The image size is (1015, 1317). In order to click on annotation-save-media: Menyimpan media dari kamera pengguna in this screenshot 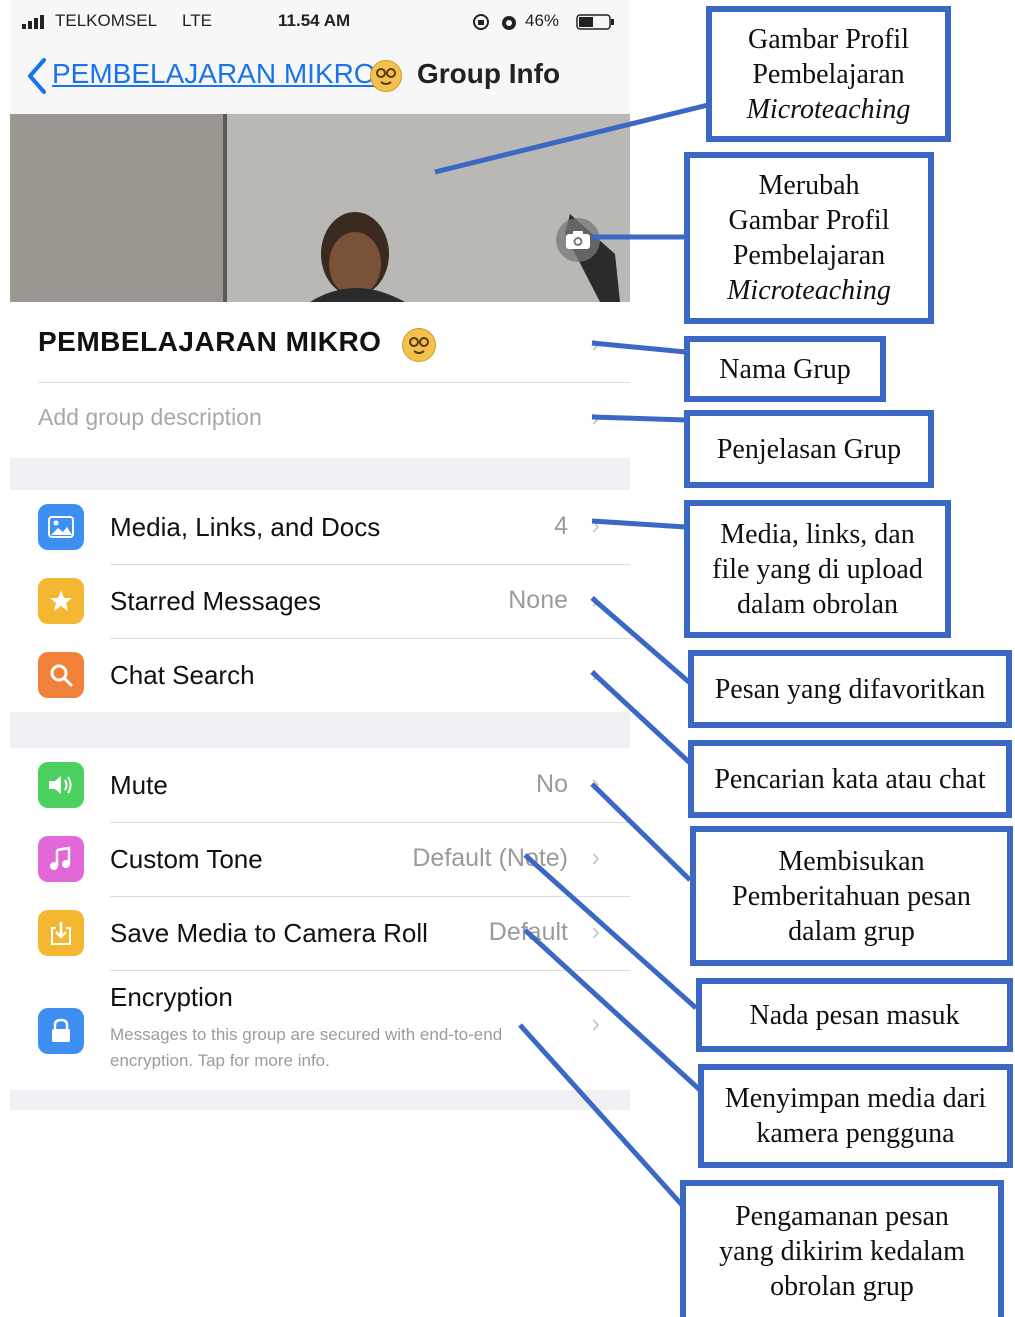, I will do `click(855, 1116)`.